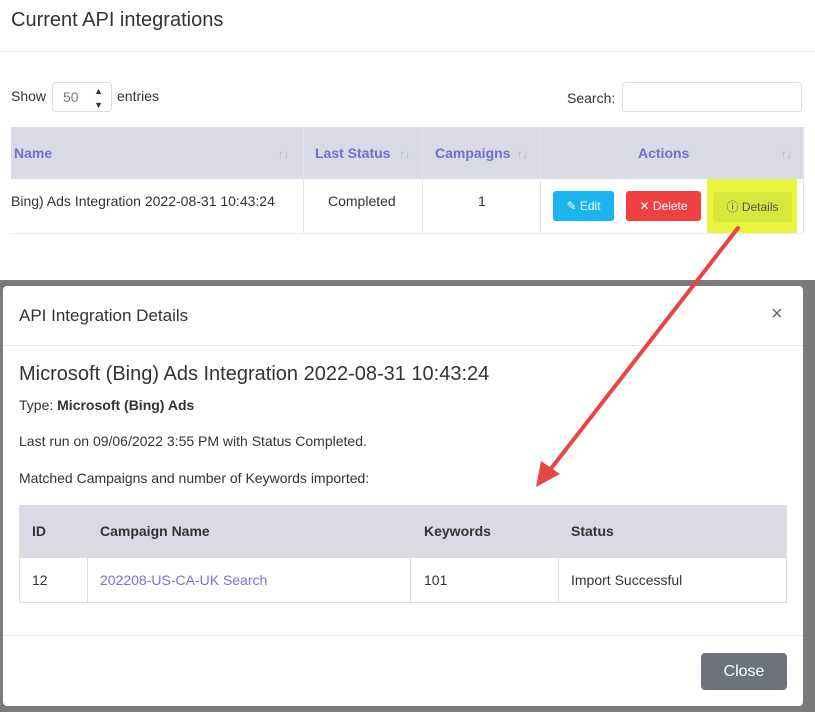 Image resolution: width=815 pixels, height=712 pixels. What do you see at coordinates (482, 201) in the screenshot?
I see `row-campaigns: 1` at bounding box center [482, 201].